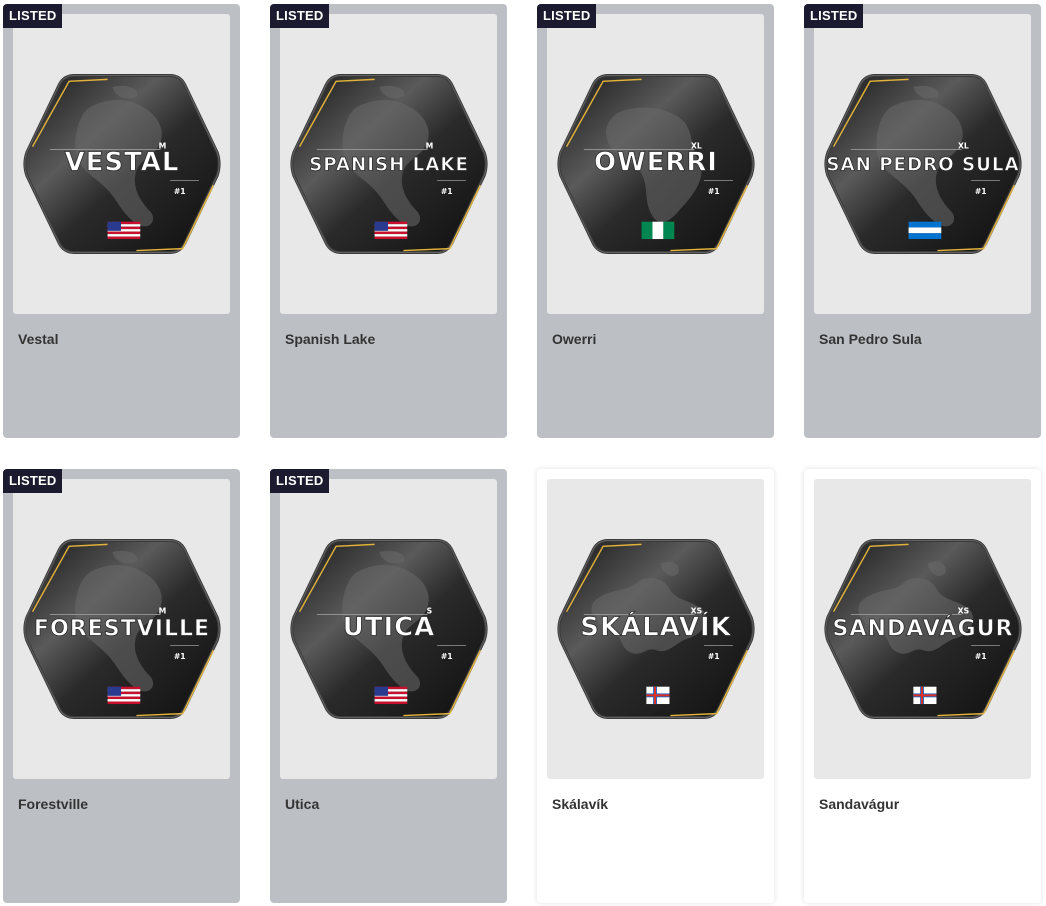 The height and width of the screenshot is (906, 1046). What do you see at coordinates (870, 339) in the screenshot?
I see `card-title: San Pedro Sula` at bounding box center [870, 339].